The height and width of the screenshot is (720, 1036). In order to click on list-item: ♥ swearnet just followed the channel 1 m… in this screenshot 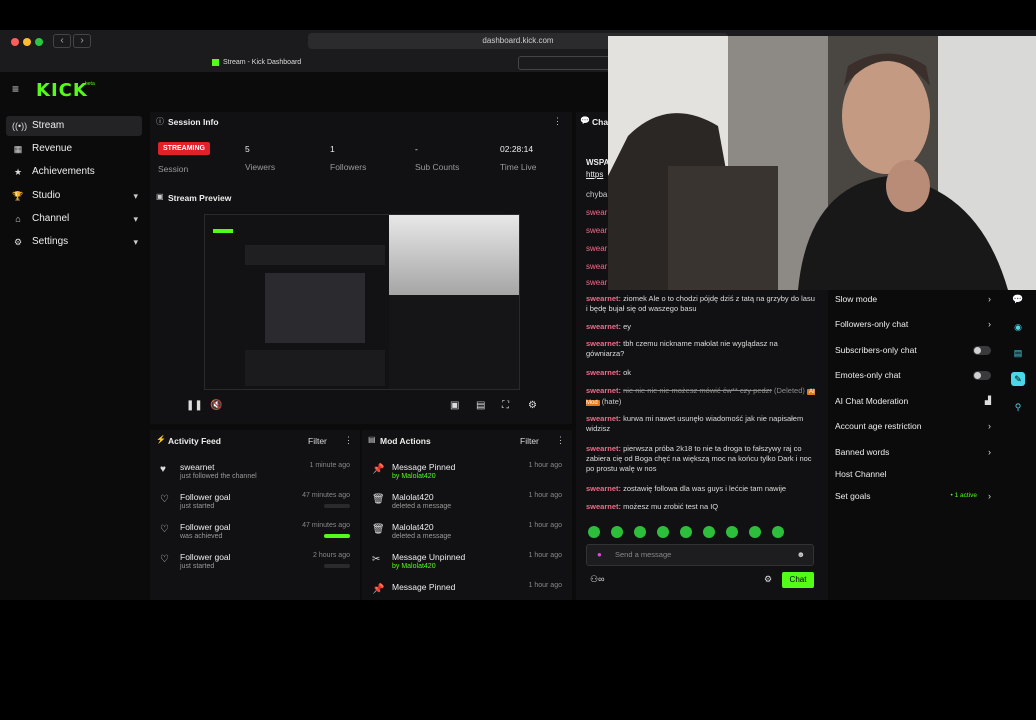, I will do `click(256, 477)`.